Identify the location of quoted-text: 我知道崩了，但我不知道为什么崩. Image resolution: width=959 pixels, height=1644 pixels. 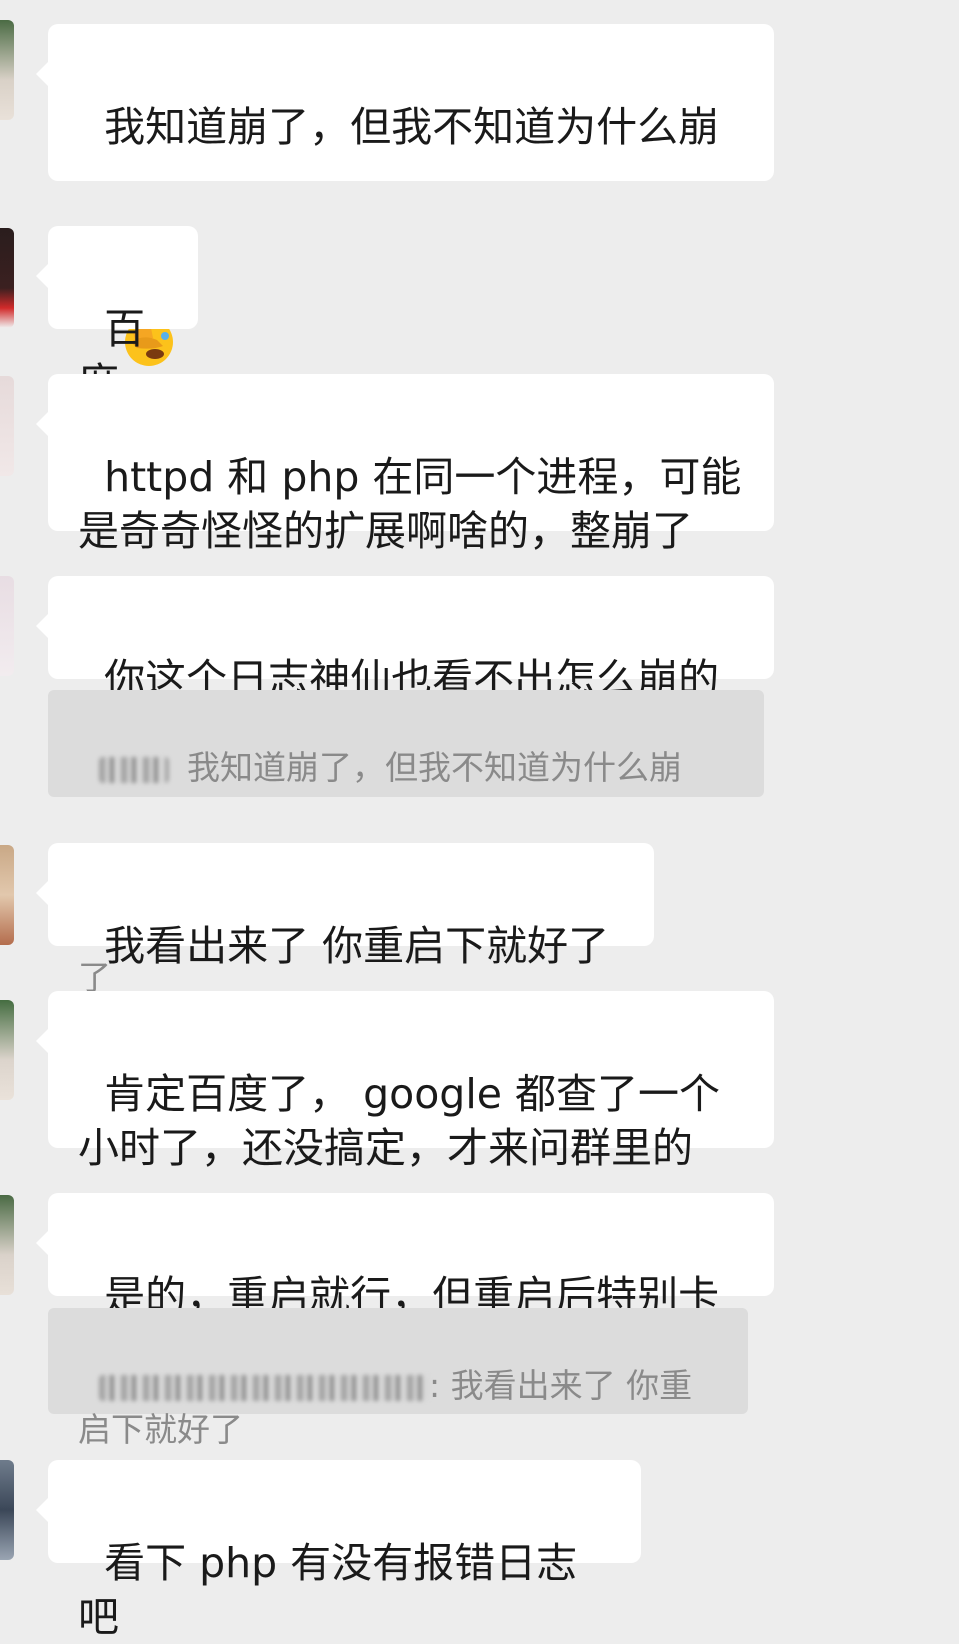
(434, 767).